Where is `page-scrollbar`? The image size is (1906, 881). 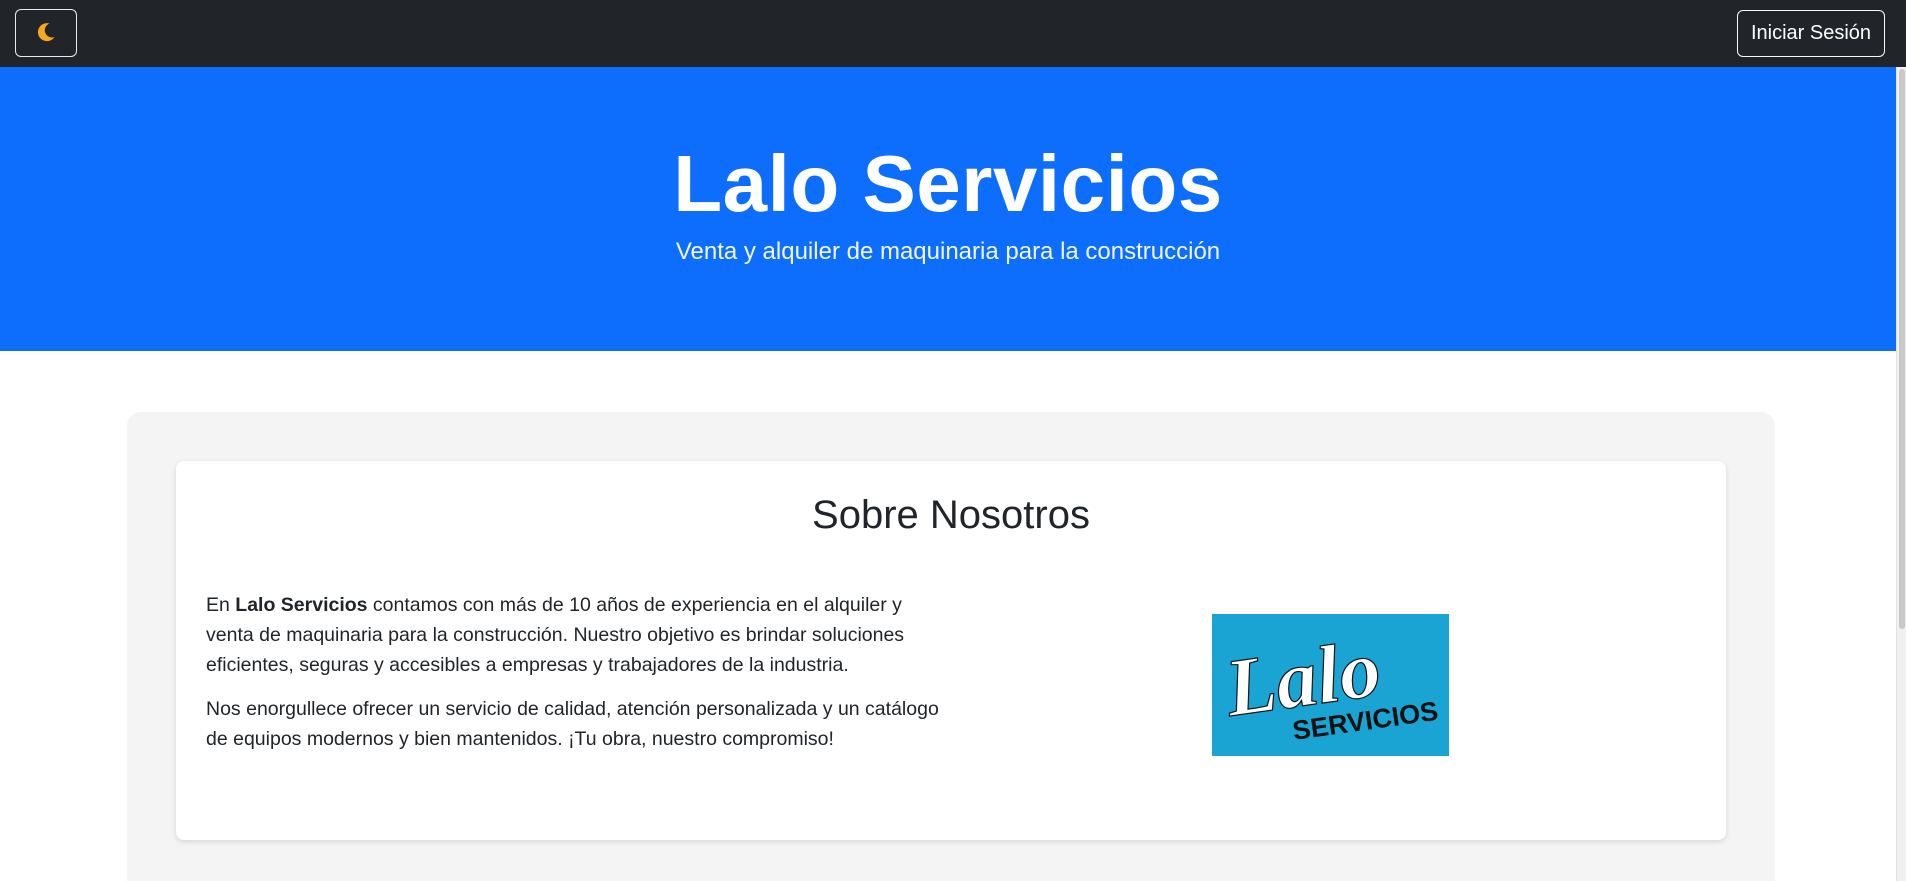
page-scrollbar is located at coordinates (1901, 474).